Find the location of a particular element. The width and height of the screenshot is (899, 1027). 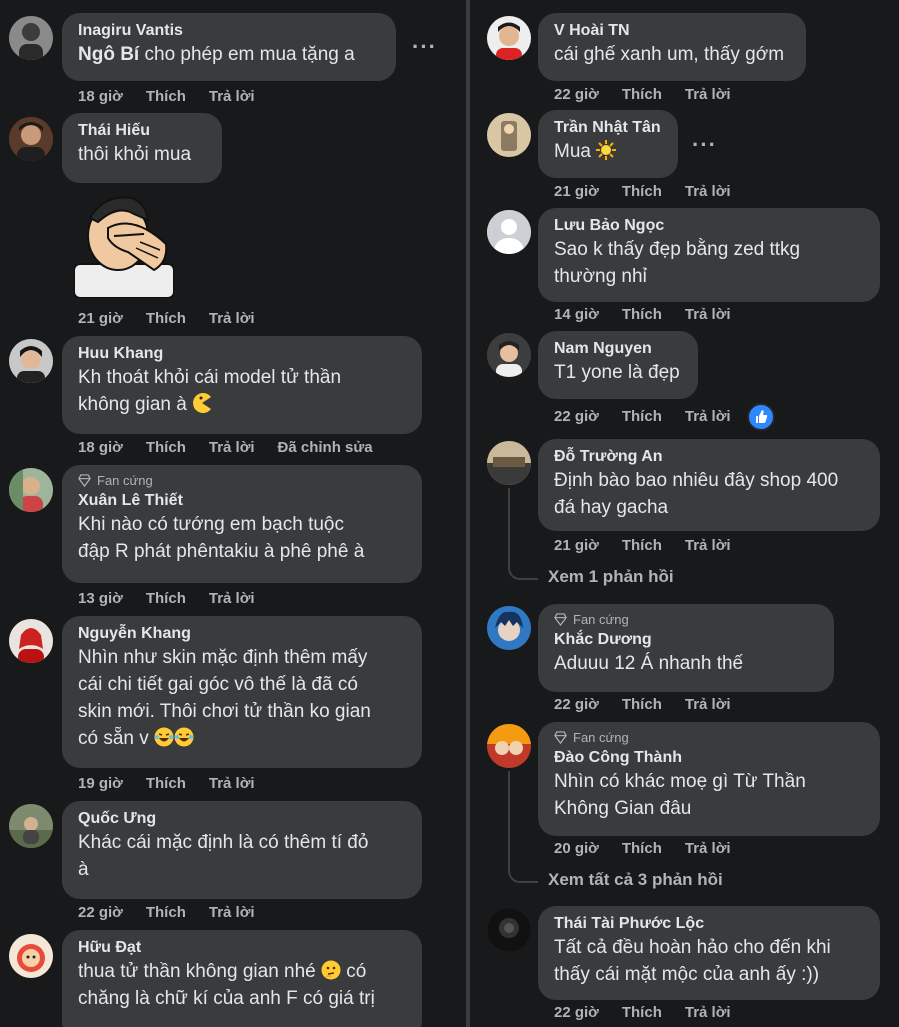

comment-author: Đỗ Trường An is located at coordinates (710, 457).